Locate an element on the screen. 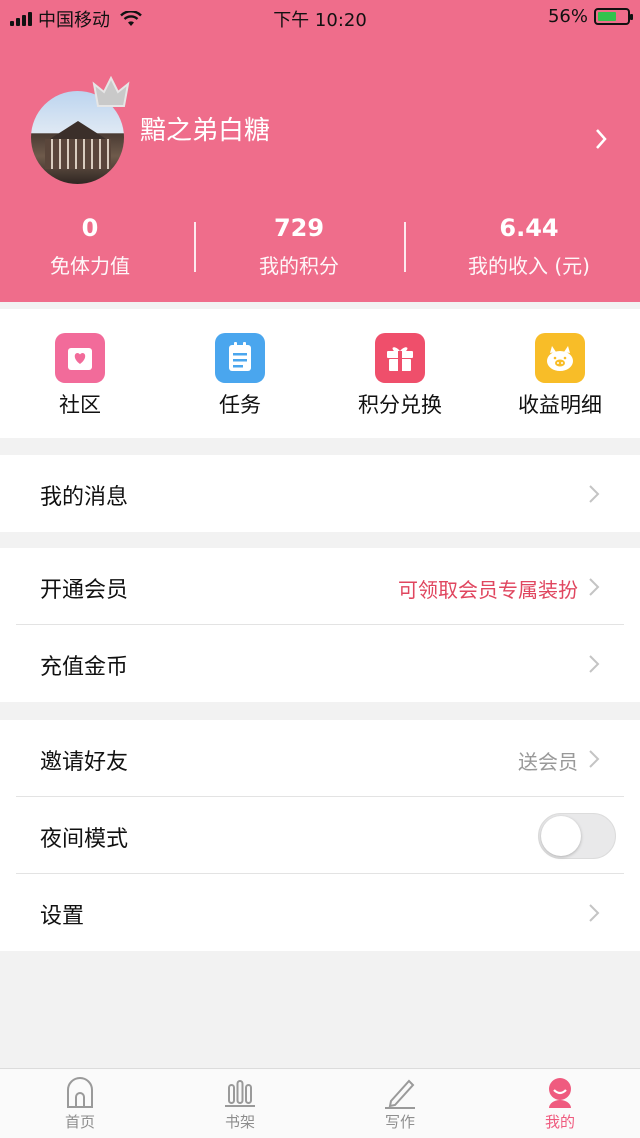  invite-hint: 送会员 is located at coordinates (548, 762).